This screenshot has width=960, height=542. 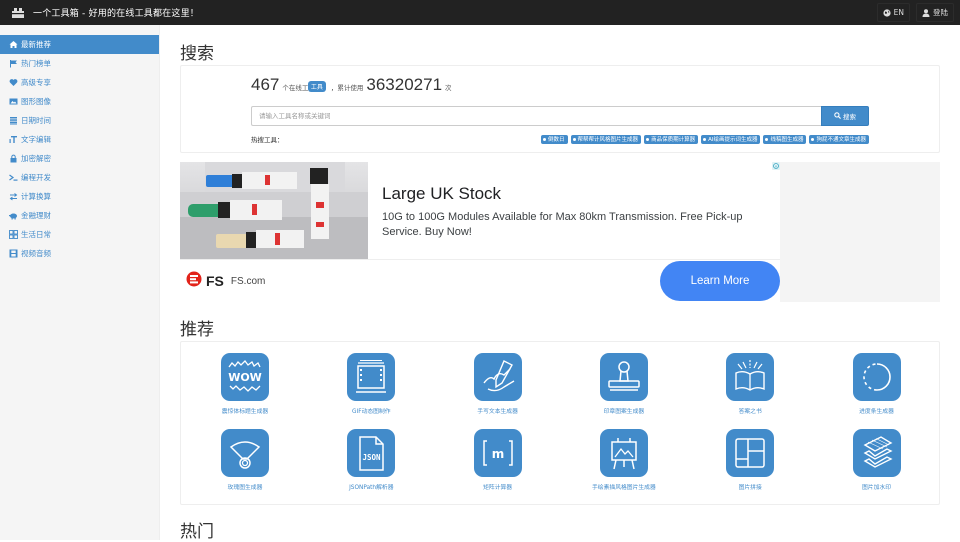 I want to click on grid-icon, so click(x=13, y=234).